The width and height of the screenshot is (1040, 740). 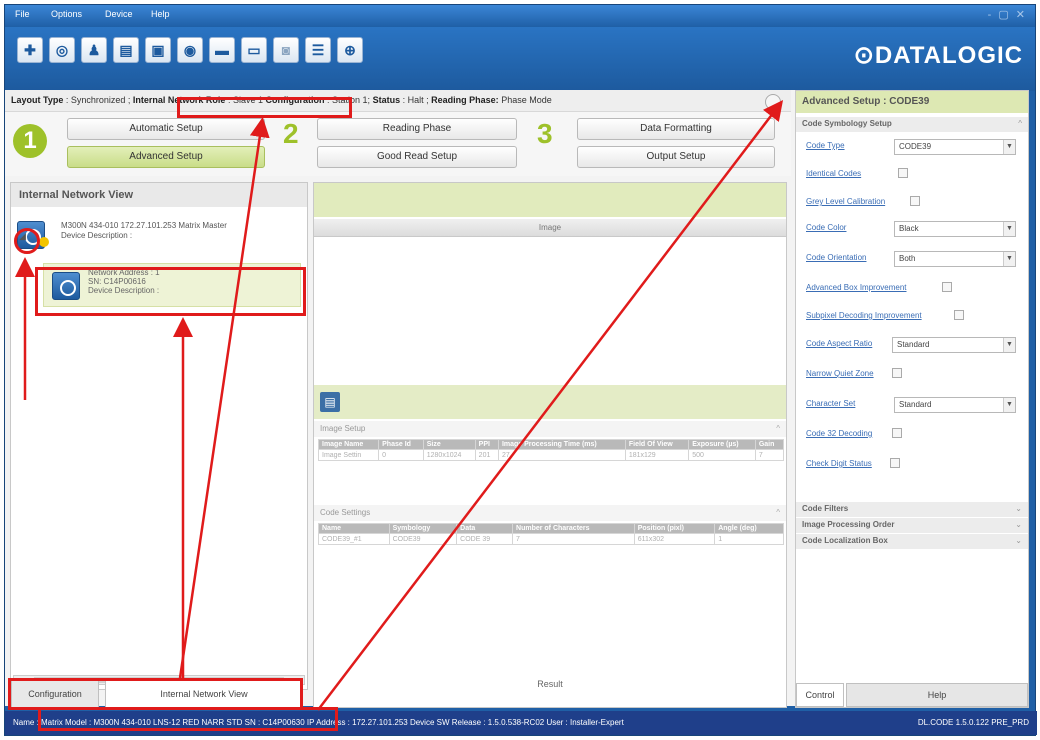 What do you see at coordinates (955, 405) in the screenshot?
I see `character-set-select: Standard ▼` at bounding box center [955, 405].